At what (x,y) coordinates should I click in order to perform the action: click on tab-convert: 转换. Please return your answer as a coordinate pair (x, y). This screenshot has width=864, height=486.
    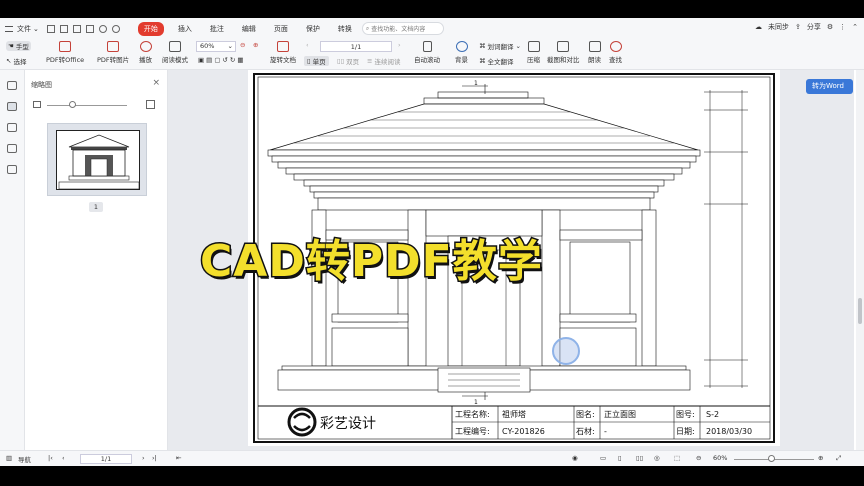
    Looking at the image, I should click on (345, 29).